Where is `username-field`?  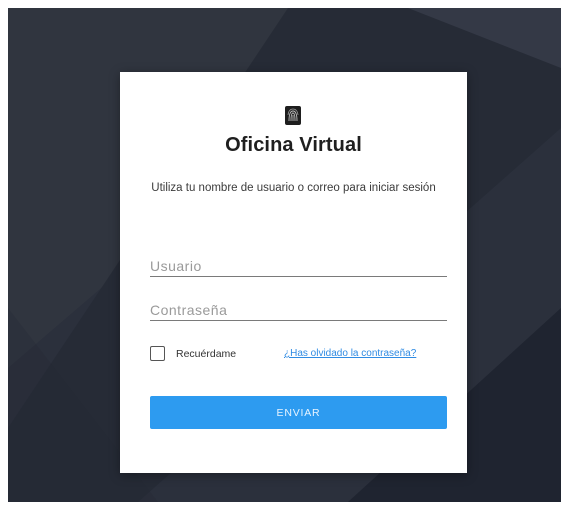
username-field is located at coordinates (298, 266).